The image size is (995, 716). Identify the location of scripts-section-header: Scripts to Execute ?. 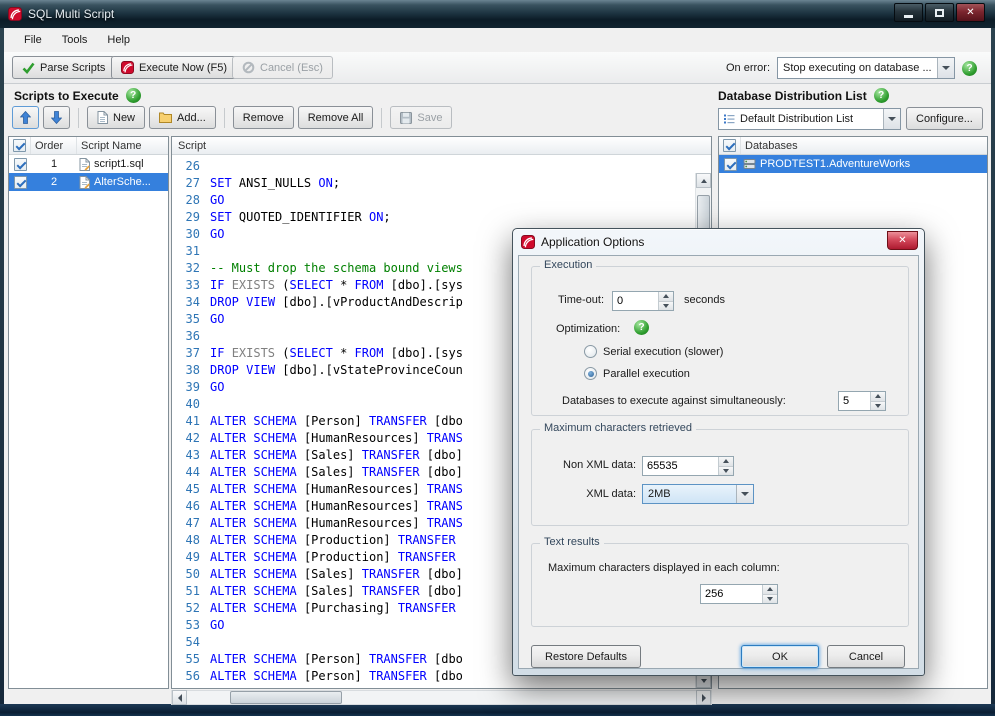
(77, 95).